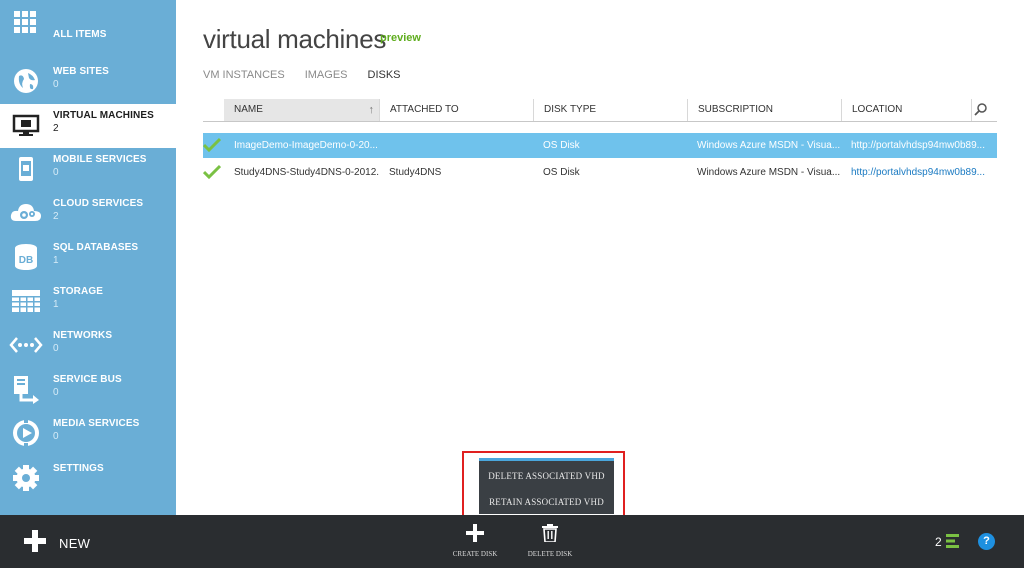  What do you see at coordinates (57, 543) in the screenshot?
I see `new-button: NEW` at bounding box center [57, 543].